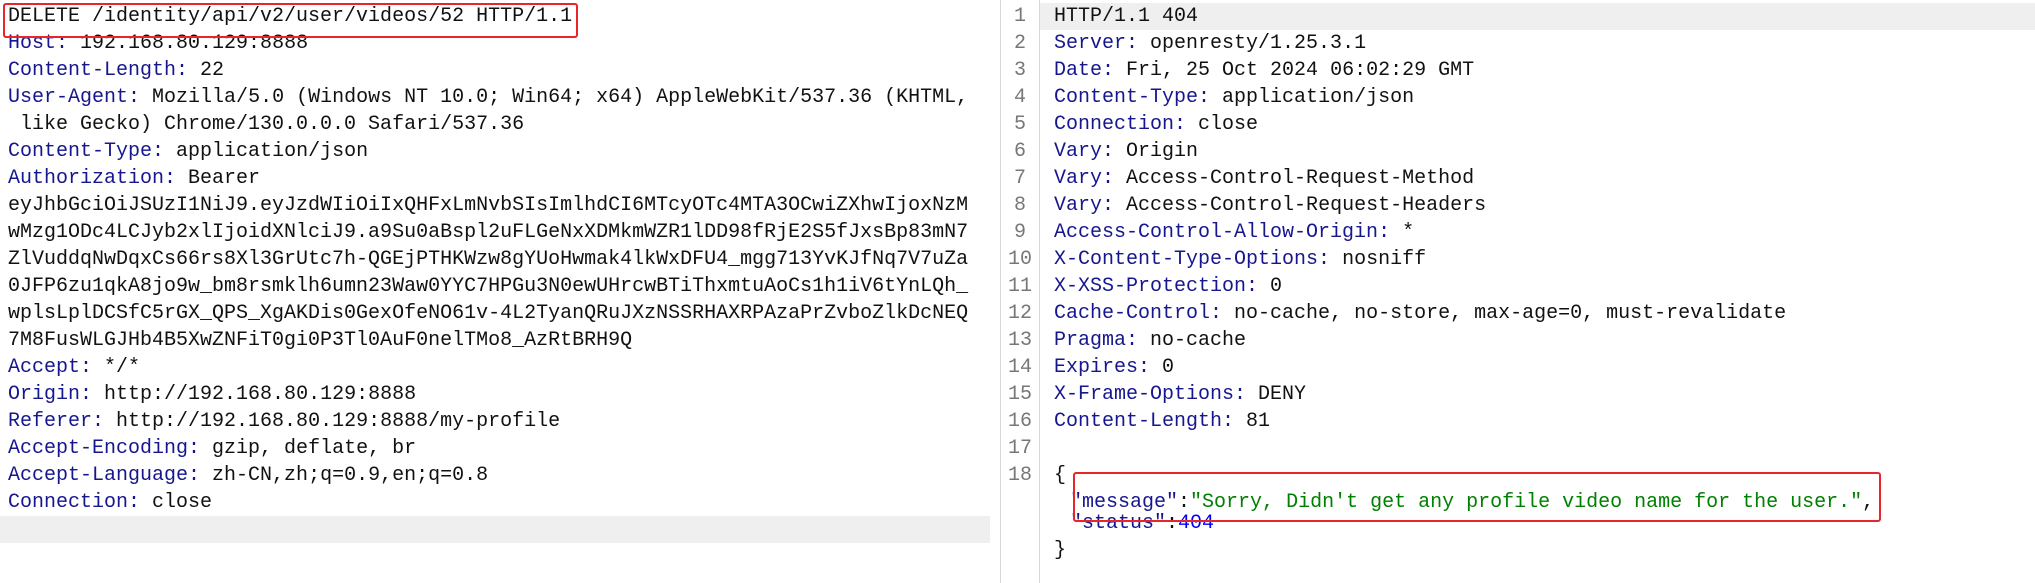  What do you see at coordinates (1216, 232) in the screenshot?
I see `header-key: Access-Control-Allow-Origin` at bounding box center [1216, 232].